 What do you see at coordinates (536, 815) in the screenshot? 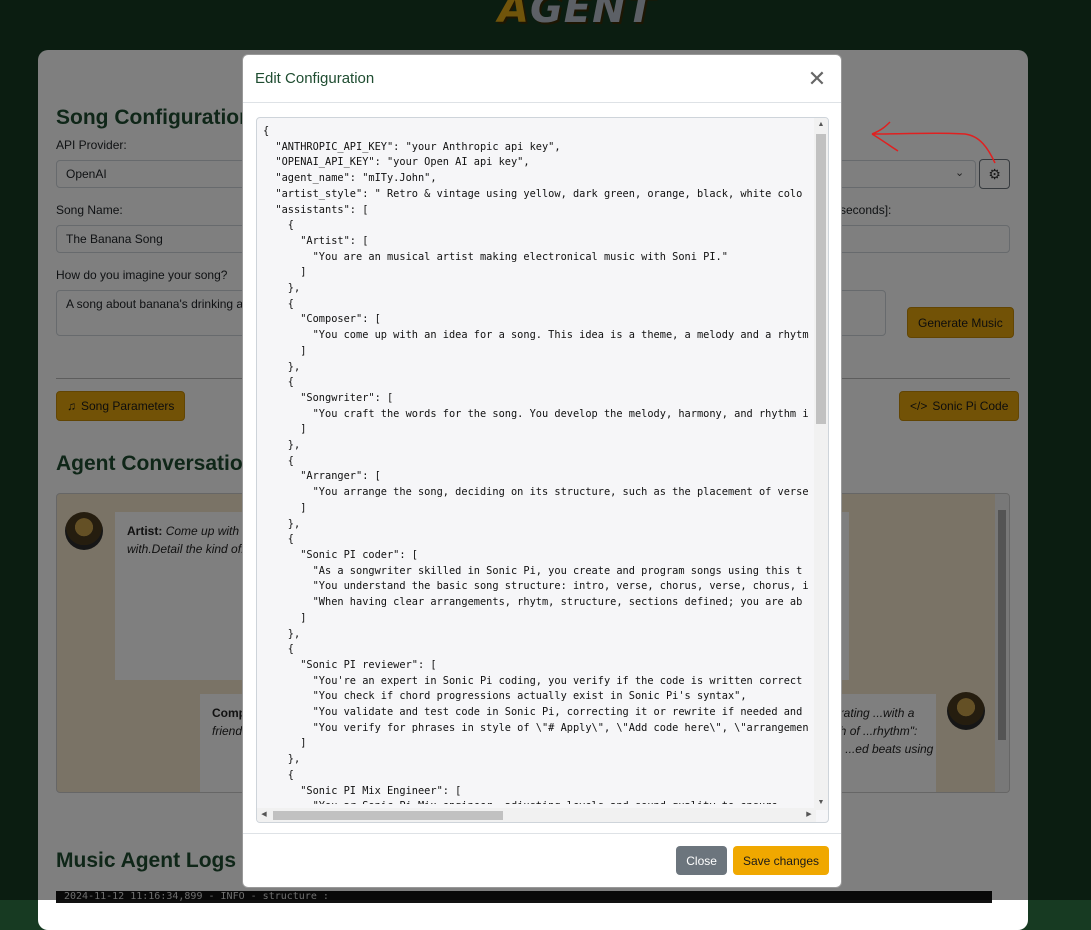
I see `editor-horizontal-scrollbar: ◀ ▶` at bounding box center [536, 815].